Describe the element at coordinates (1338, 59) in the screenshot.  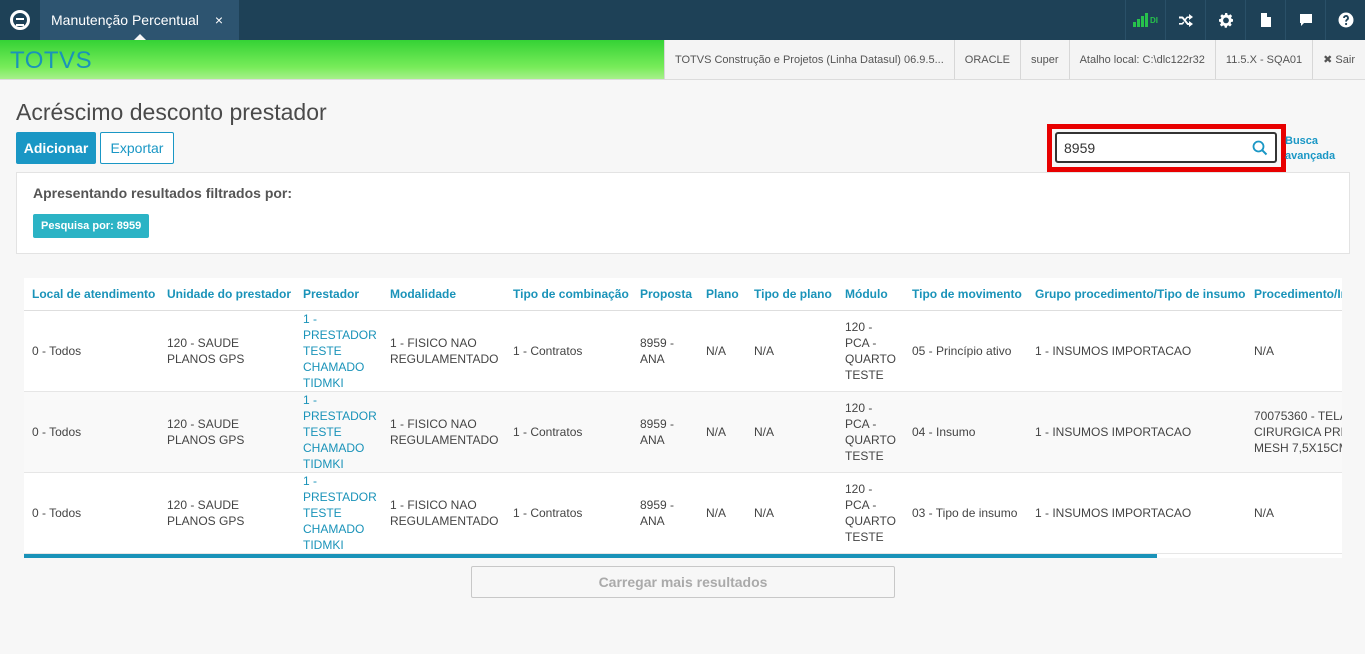
I see `logout-button: ✖ Sair` at that location.